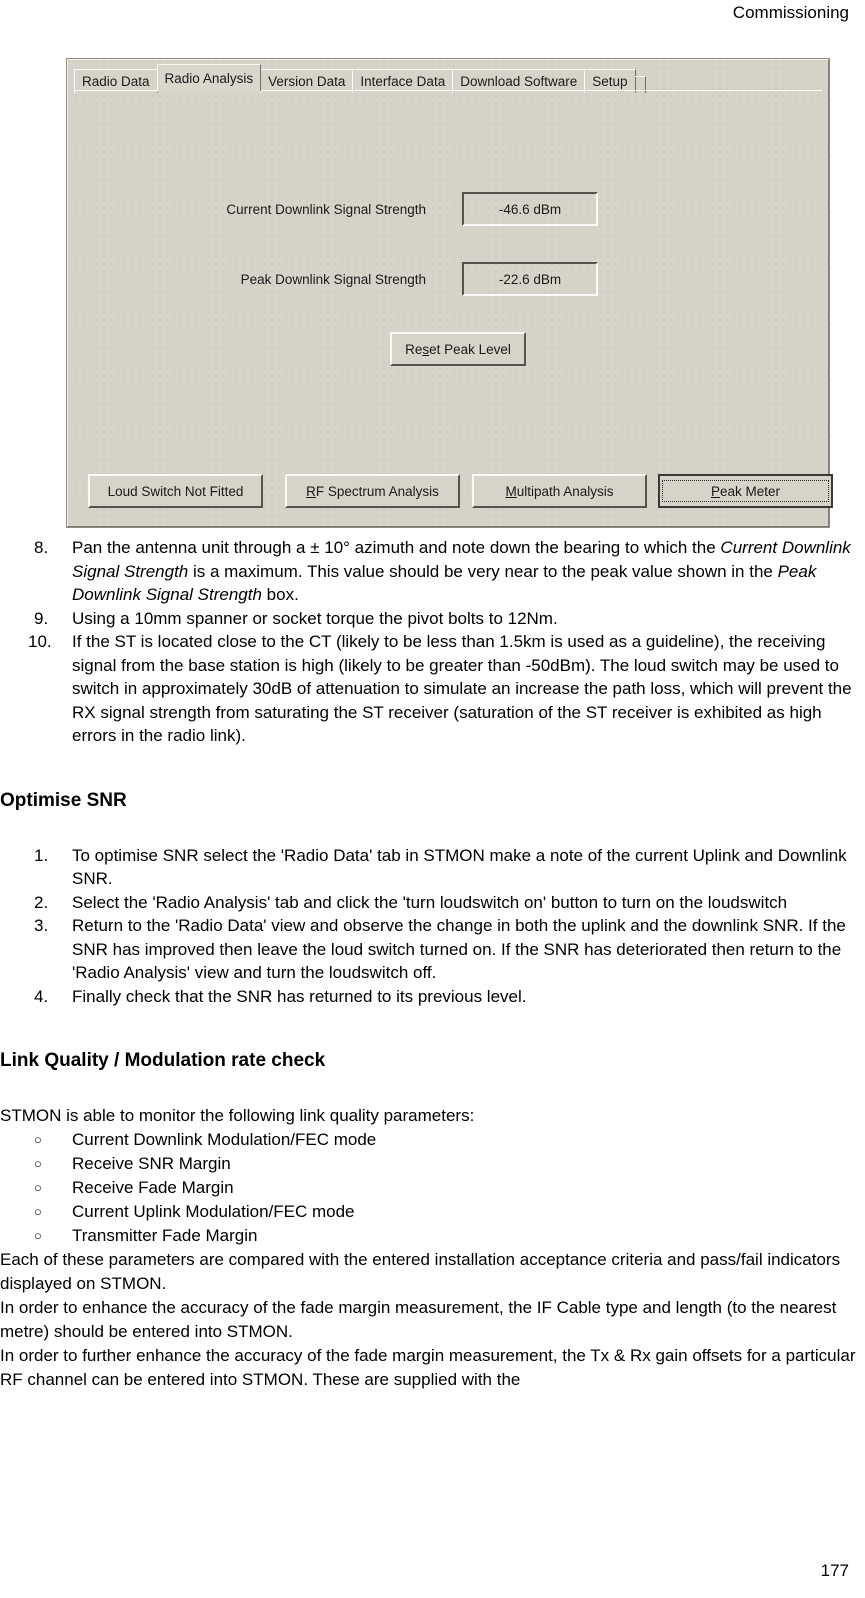 The image size is (865, 1598). I want to click on peak-meter-button: Peak Meter, so click(745, 491).